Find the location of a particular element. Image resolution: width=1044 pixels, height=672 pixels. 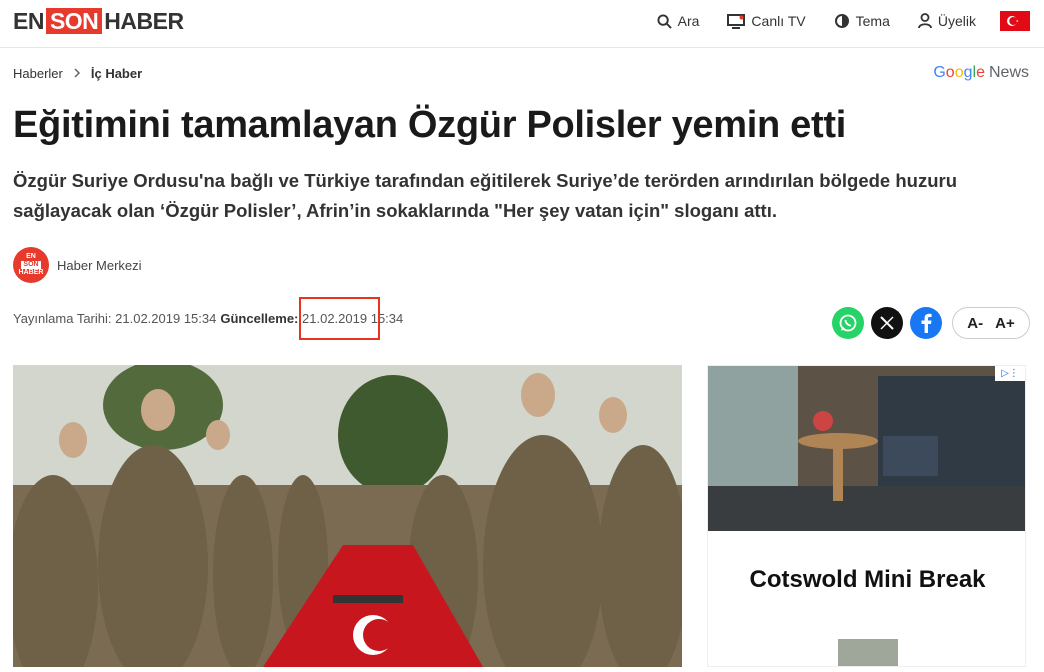

nav-theme: Tema is located at coordinates (862, 21).